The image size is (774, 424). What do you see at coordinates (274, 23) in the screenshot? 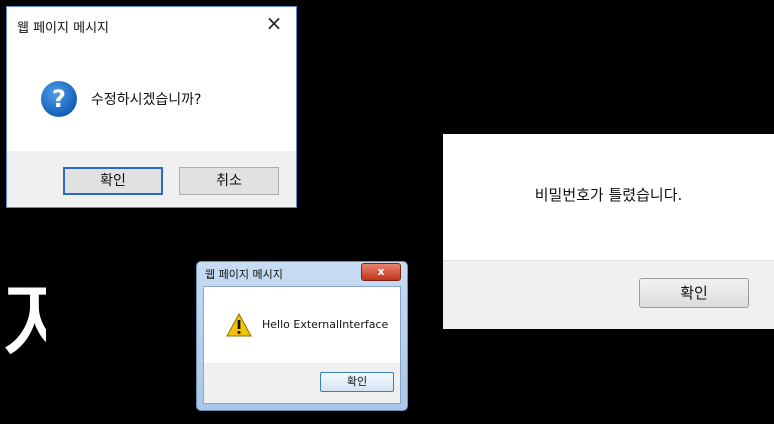
I see `close-icon: ×` at bounding box center [274, 23].